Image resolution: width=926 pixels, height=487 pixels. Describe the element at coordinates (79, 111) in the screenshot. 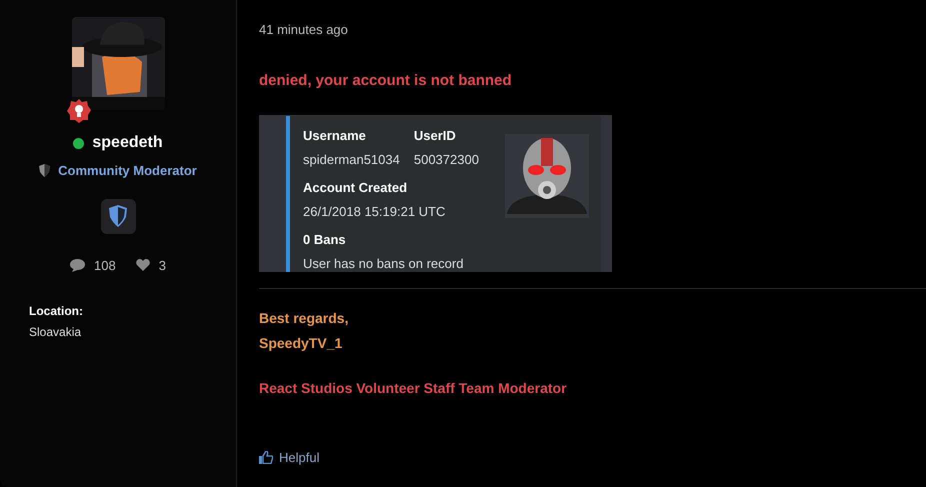

I see `lightbulb-badge-icon` at that location.